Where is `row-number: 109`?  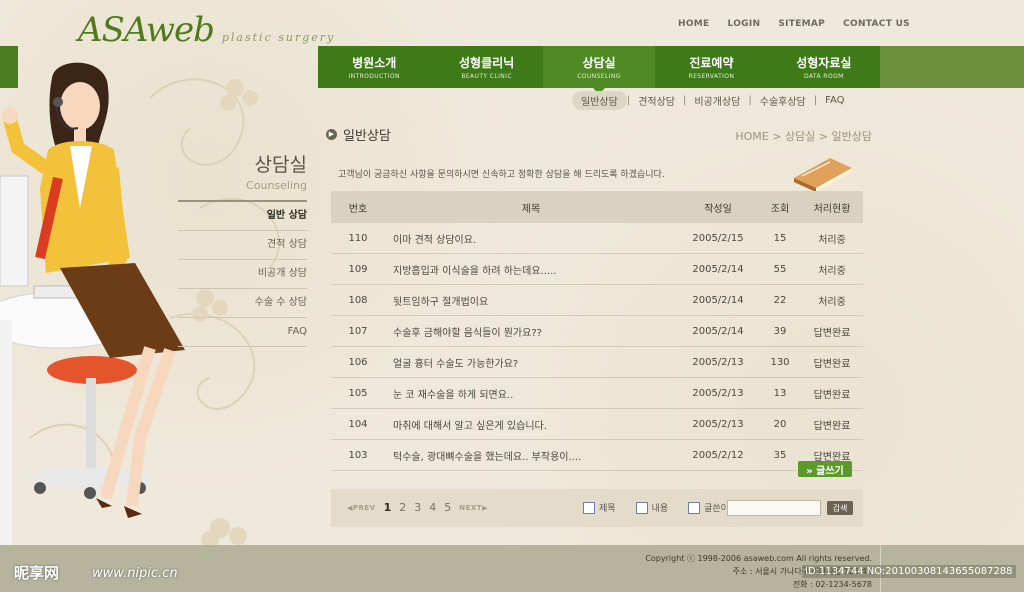
row-number: 109 is located at coordinates (358, 269).